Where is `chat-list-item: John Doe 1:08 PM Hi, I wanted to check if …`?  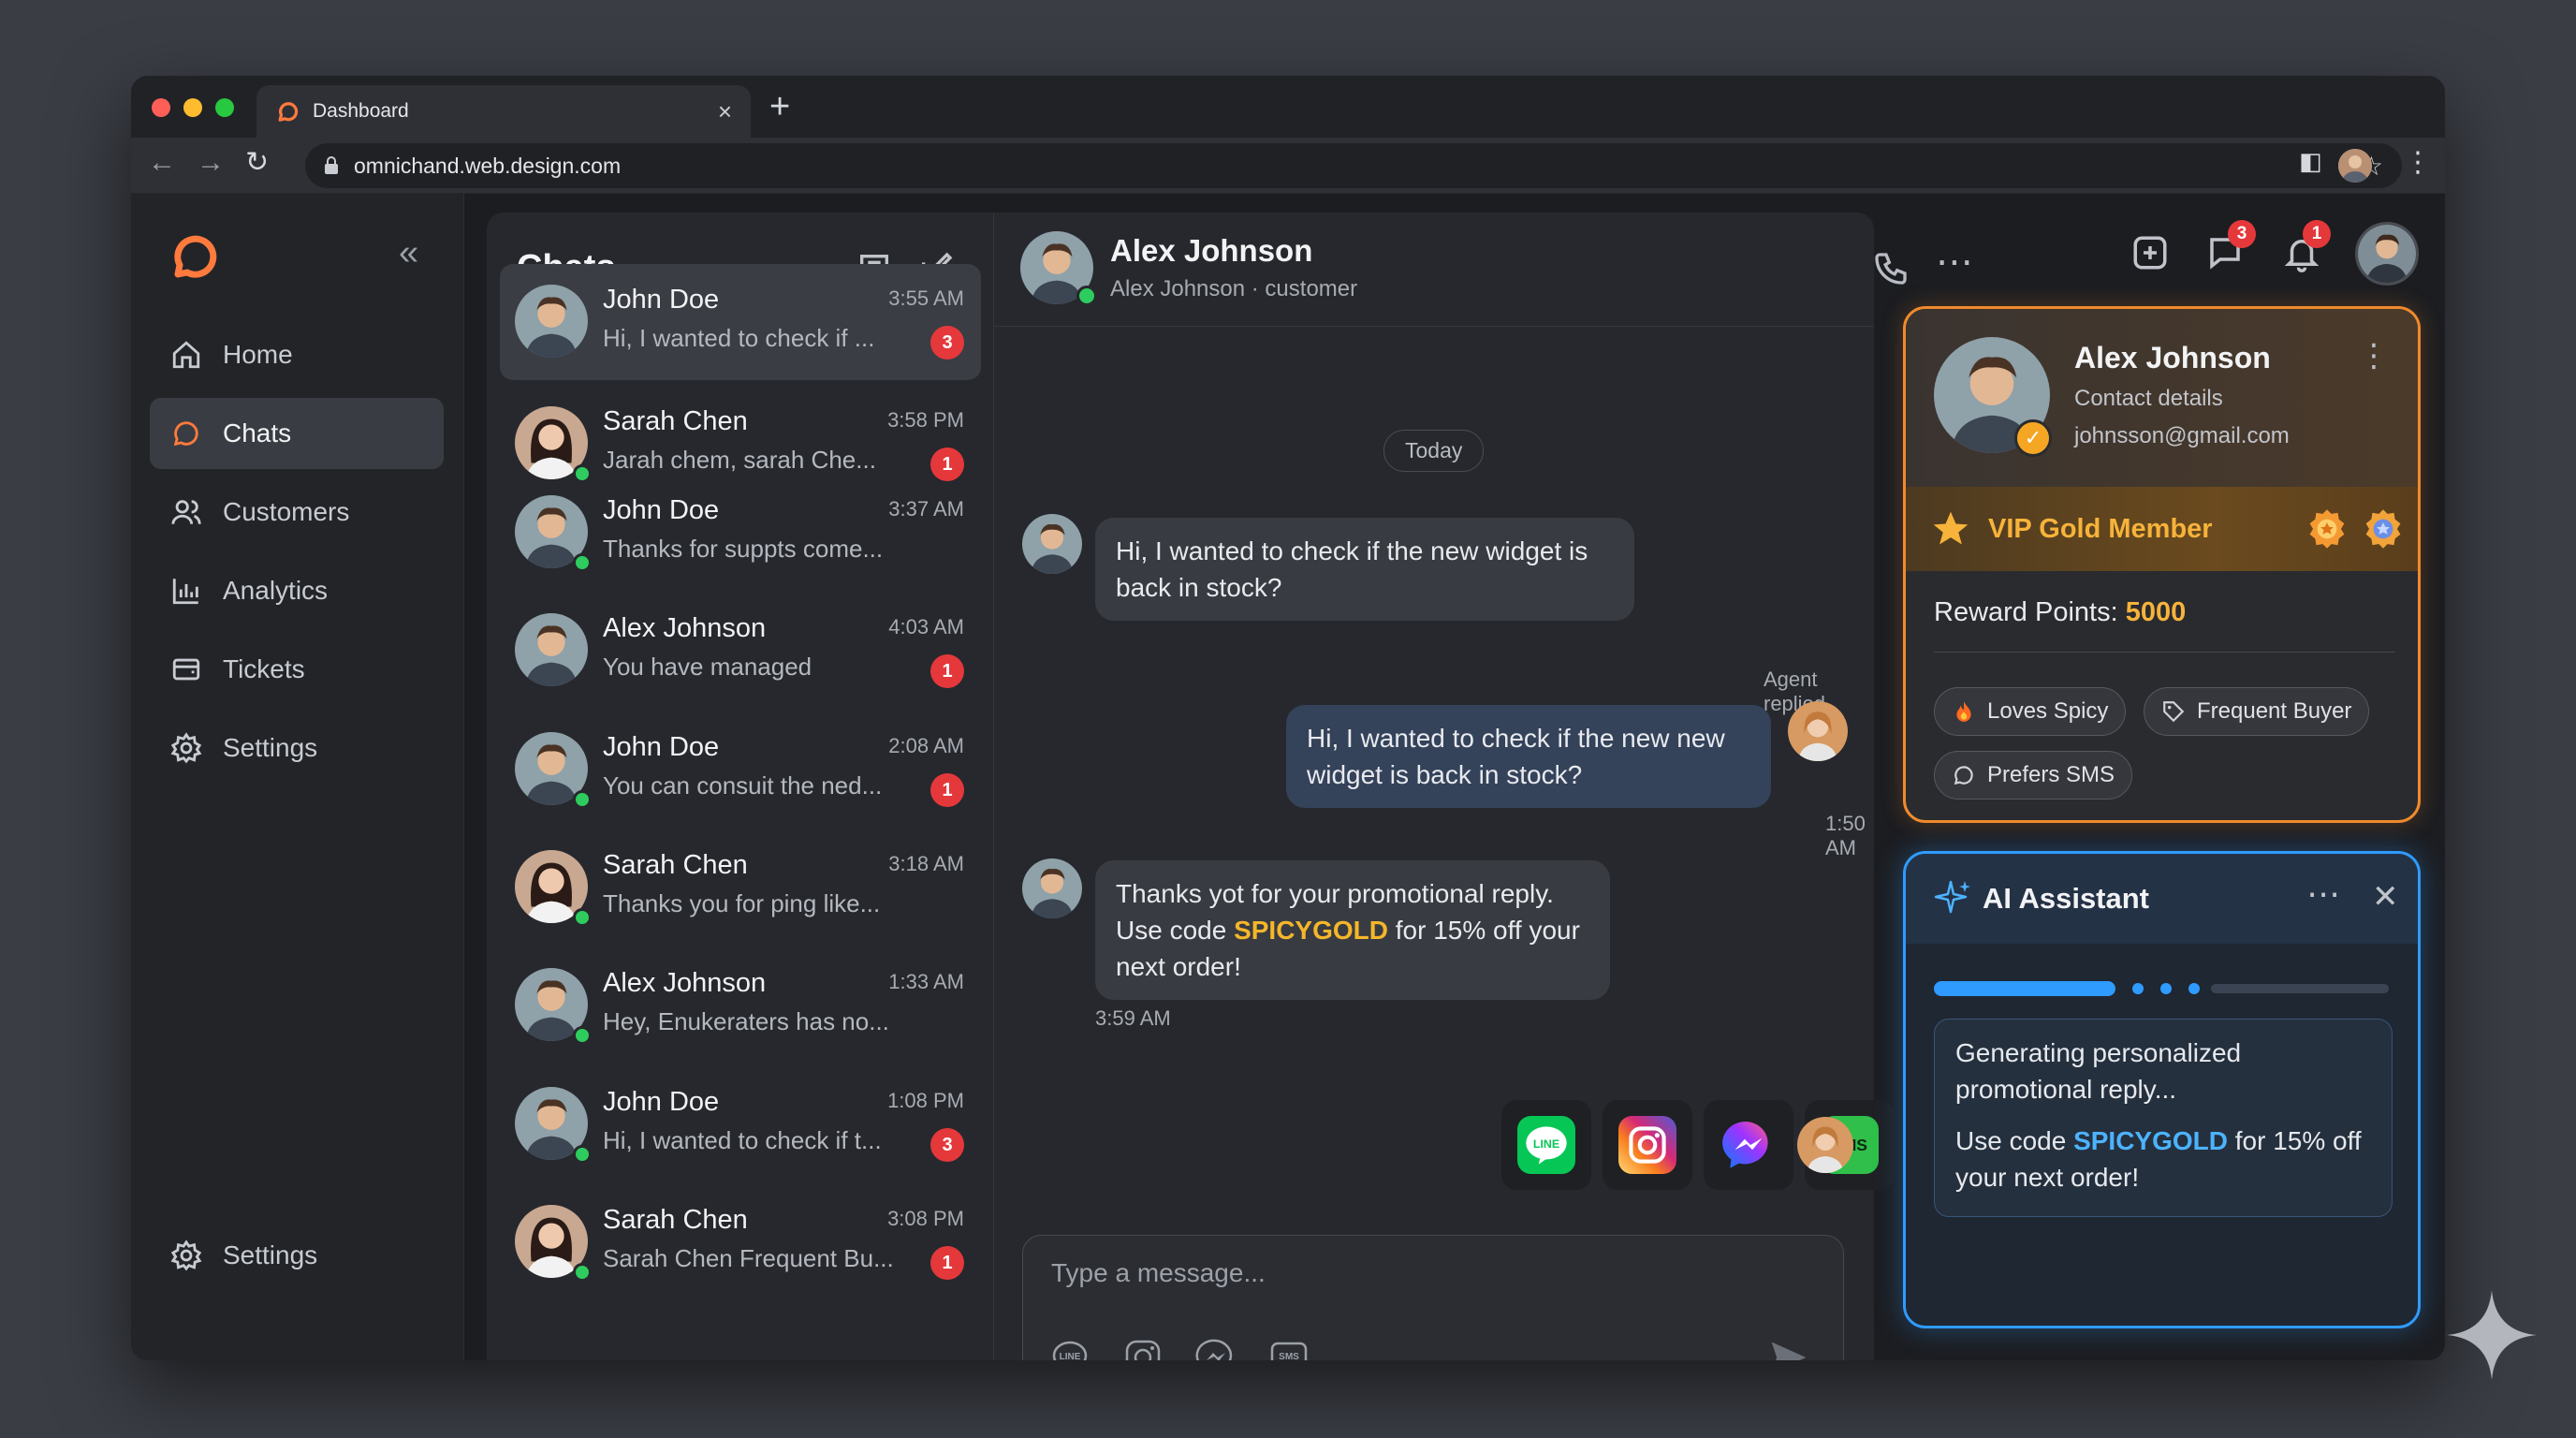 chat-list-item: John Doe 1:08 PM Hi, I wanted to check if … is located at coordinates (741, 1124).